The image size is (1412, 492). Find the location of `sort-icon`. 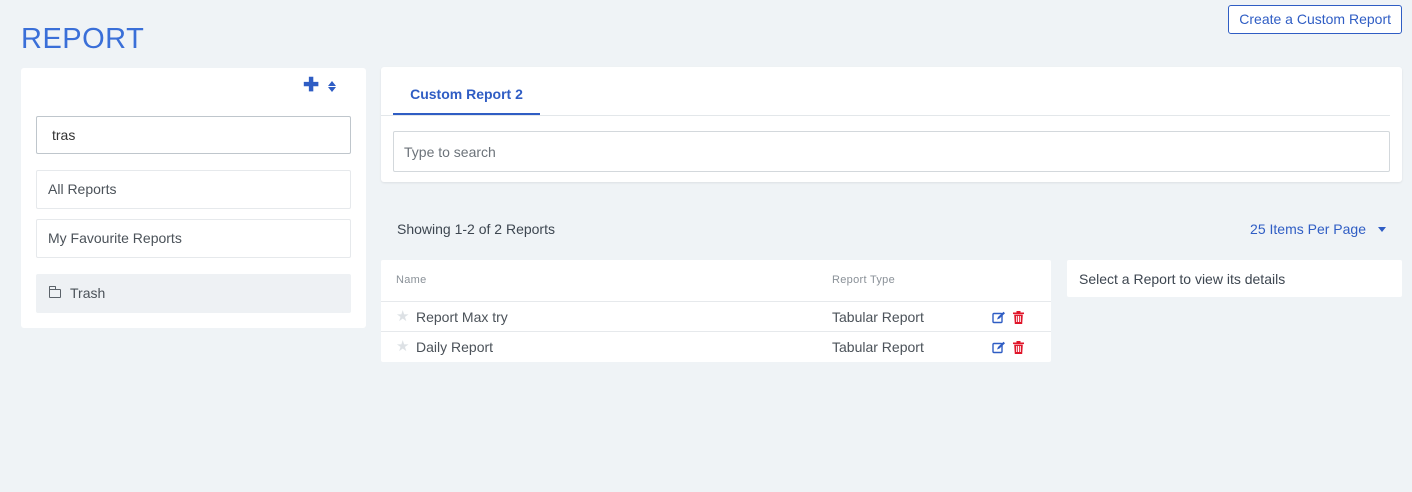

sort-icon is located at coordinates (332, 86).